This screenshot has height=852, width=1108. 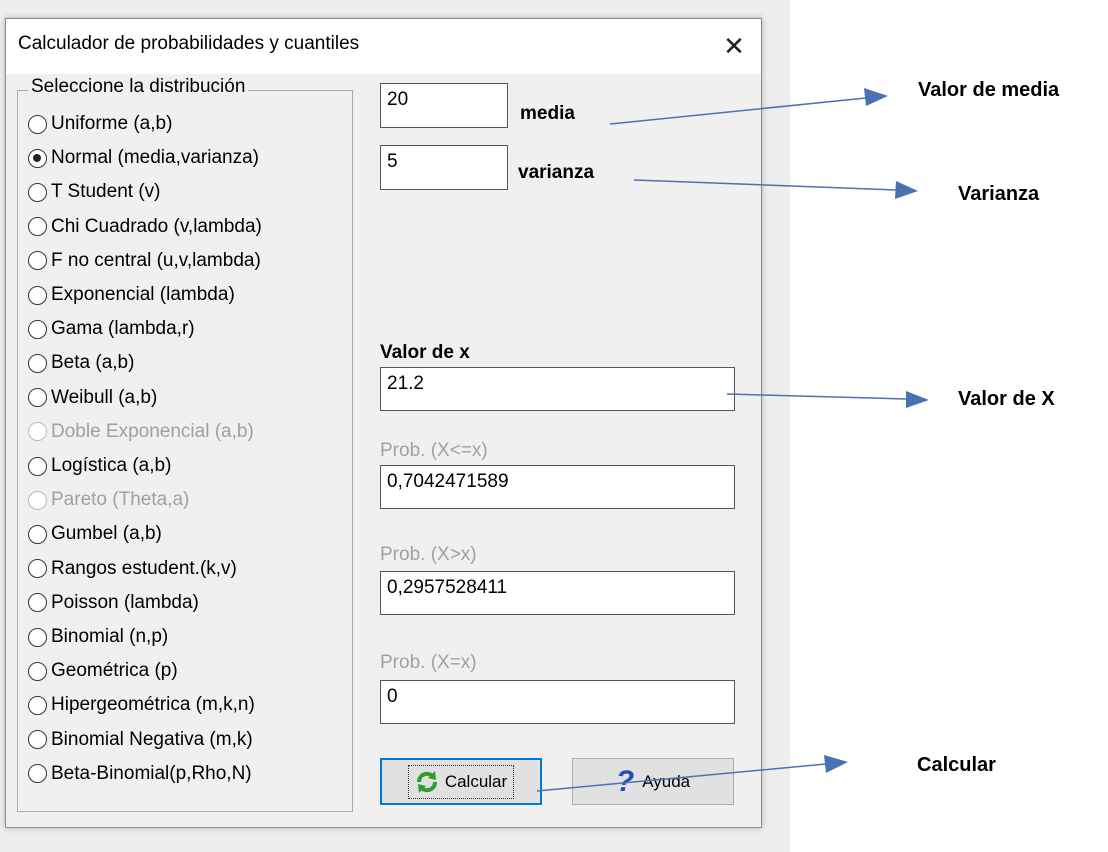 What do you see at coordinates (827, 399) in the screenshot?
I see `arrow-valor-x` at bounding box center [827, 399].